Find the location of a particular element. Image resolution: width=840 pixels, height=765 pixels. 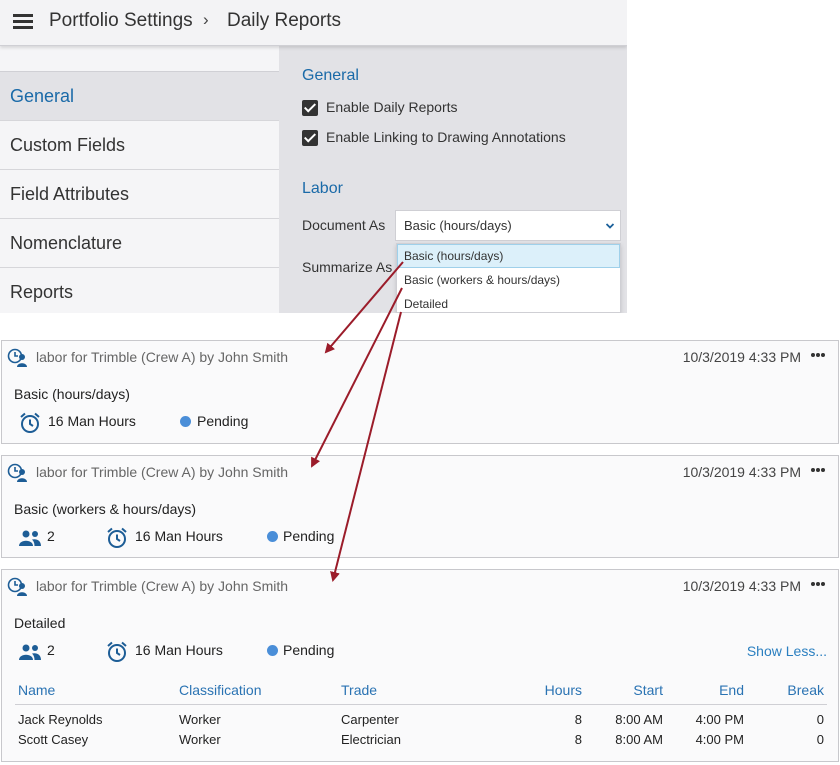

dropdown-option-detailed: Detailed is located at coordinates (508, 302).